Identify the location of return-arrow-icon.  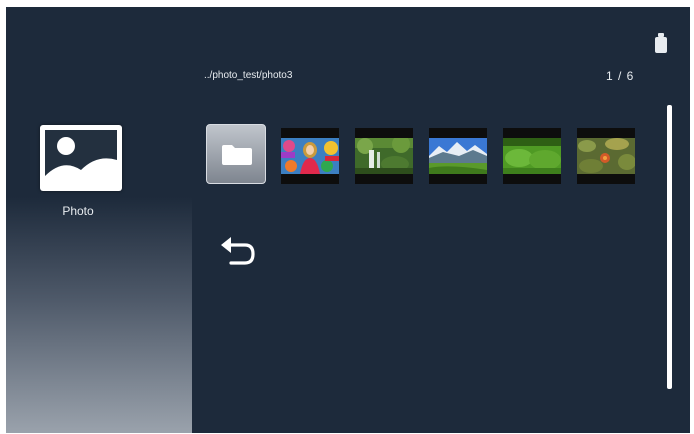
(238, 251).